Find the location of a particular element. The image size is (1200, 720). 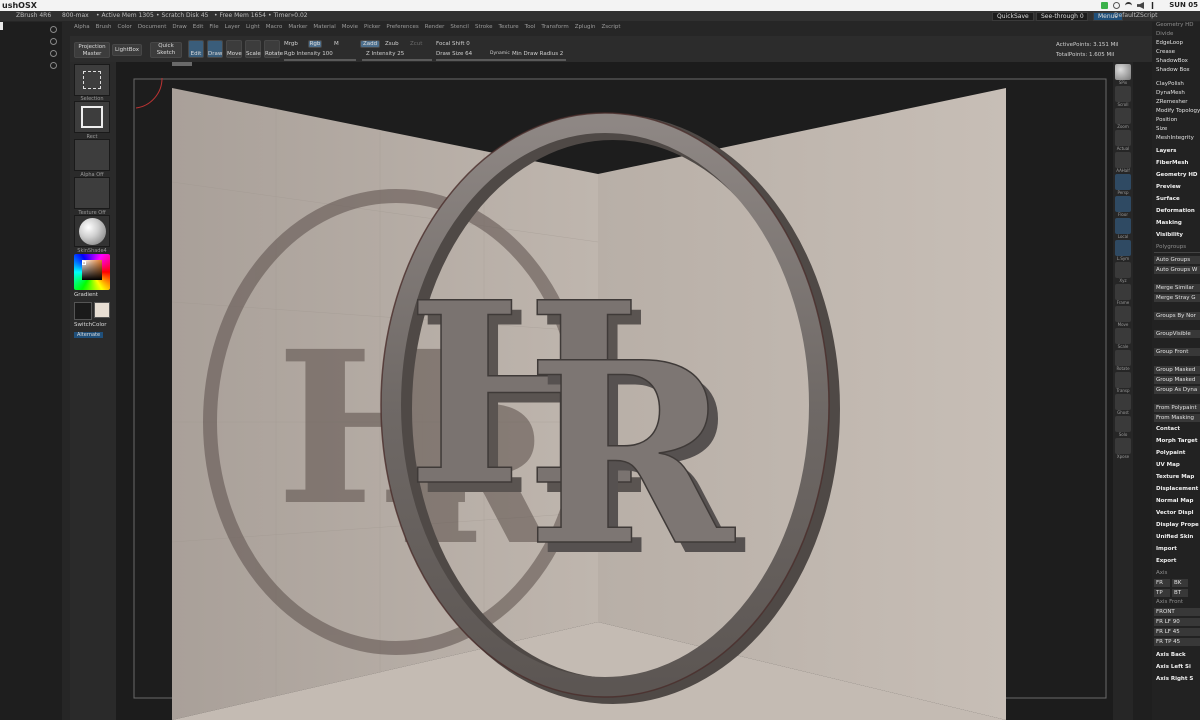

shelf-frame-button is located at coordinates (1123, 292).